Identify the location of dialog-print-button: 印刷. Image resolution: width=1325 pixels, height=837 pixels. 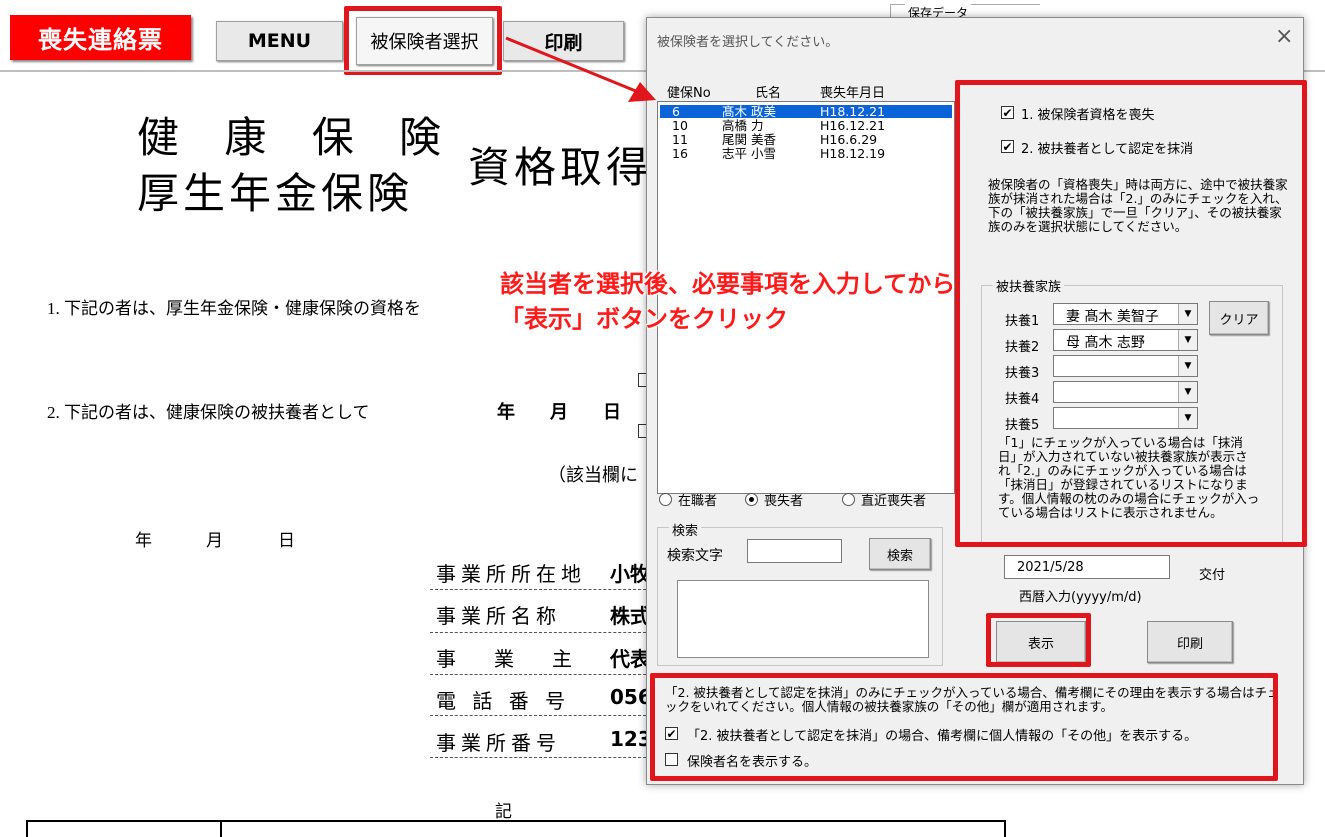
(1190, 642).